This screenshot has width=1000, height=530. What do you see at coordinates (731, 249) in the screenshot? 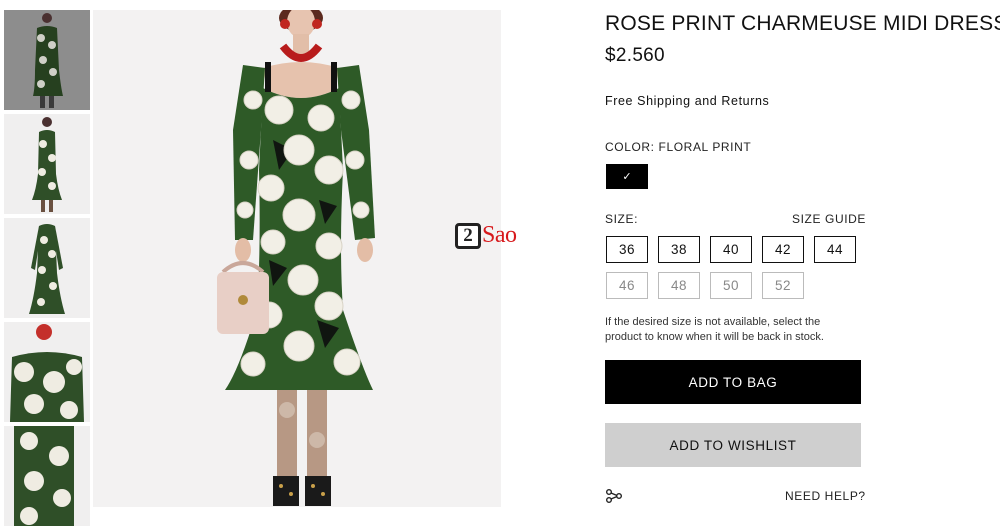
I see `size-option: 40` at bounding box center [731, 249].